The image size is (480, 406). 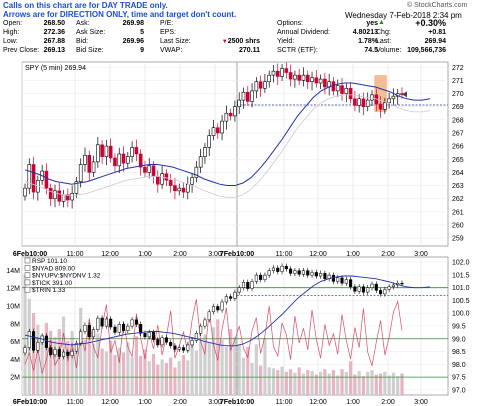 I want to click on lower-y-tick-label: 97.0, so click(x=459, y=390).